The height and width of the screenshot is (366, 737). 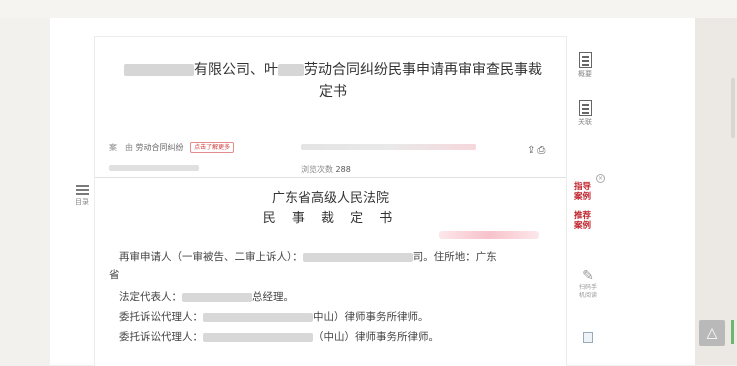 What do you see at coordinates (333, 92) in the screenshot?
I see `title-line-2: 定书` at bounding box center [333, 92].